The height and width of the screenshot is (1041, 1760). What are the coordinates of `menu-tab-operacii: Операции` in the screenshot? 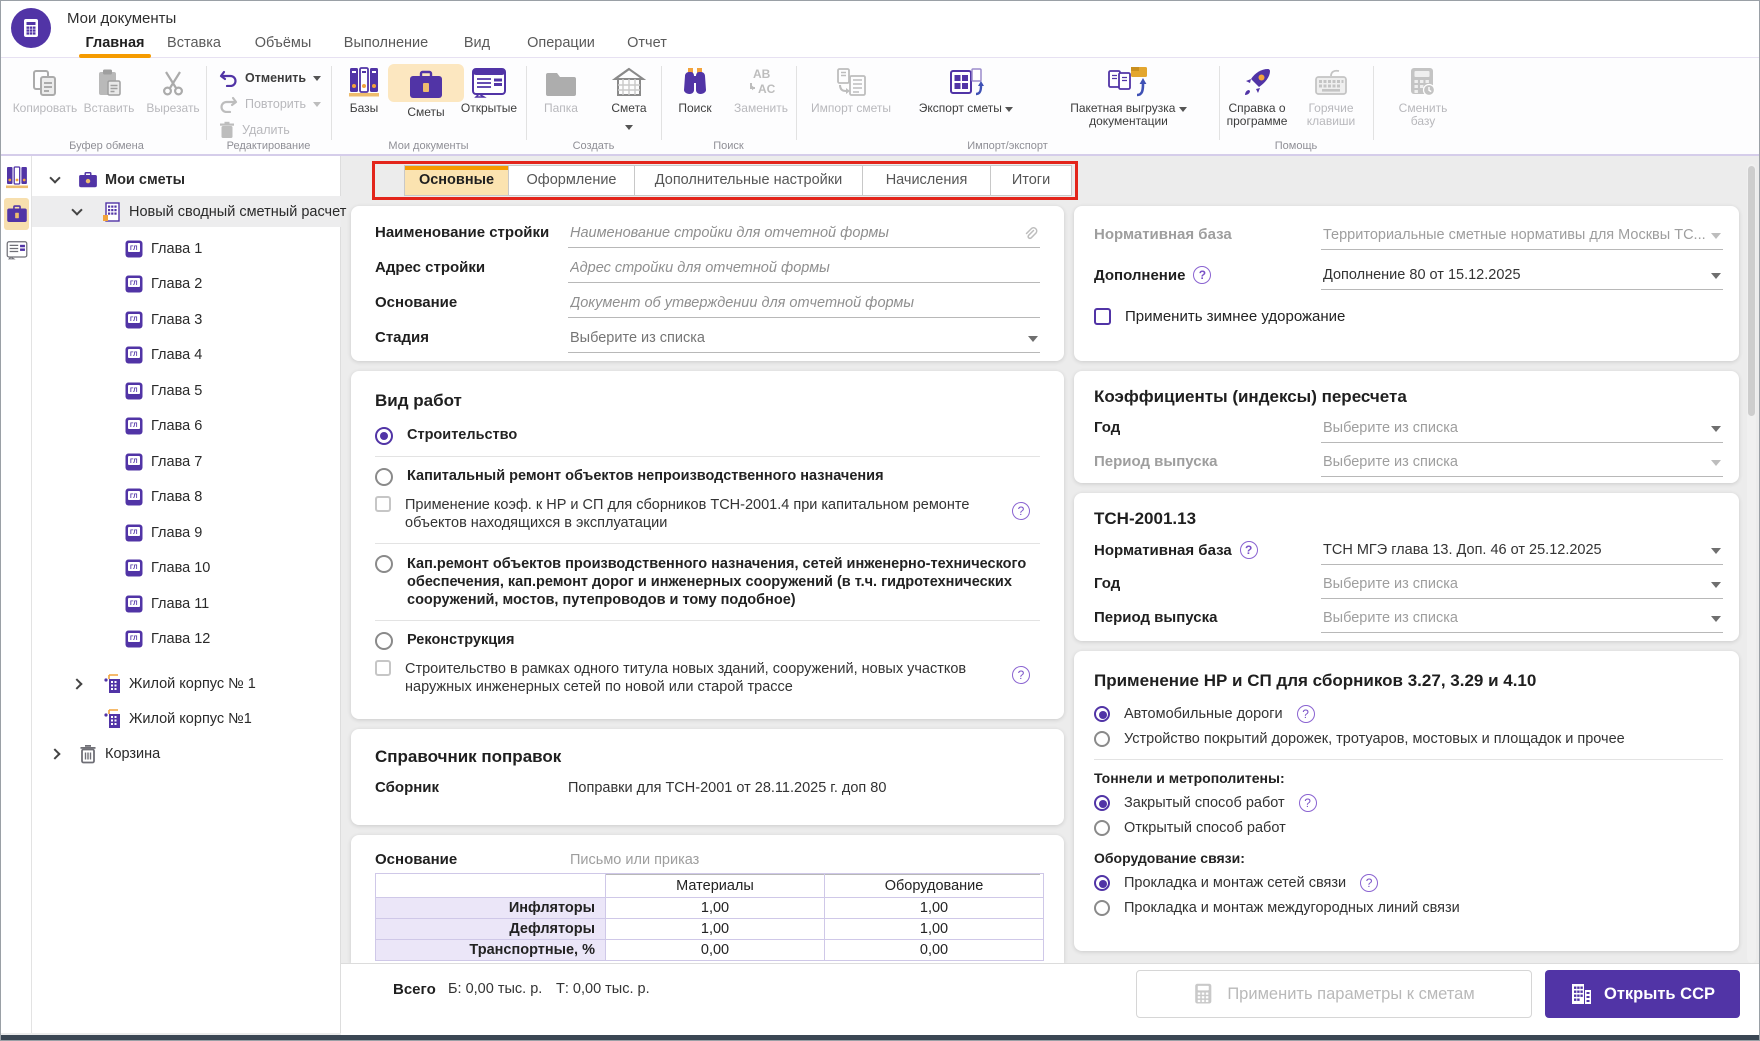 It's located at (561, 44).